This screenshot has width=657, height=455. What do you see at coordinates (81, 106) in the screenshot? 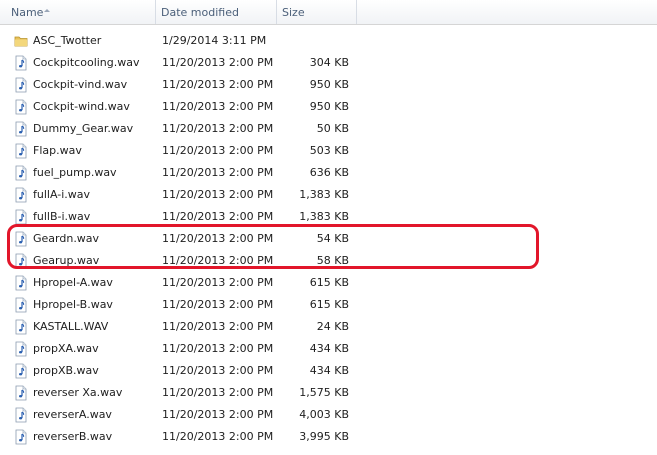
I see `file-name: Cockpit-wind.wav` at bounding box center [81, 106].